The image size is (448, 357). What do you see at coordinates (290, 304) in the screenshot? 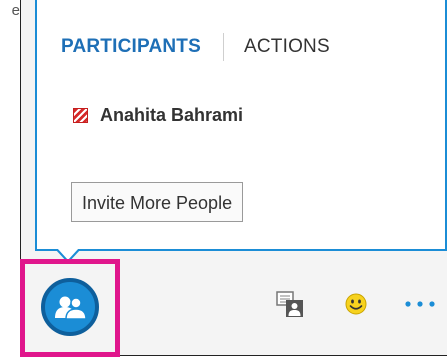
I see `present-content-icon` at bounding box center [290, 304].